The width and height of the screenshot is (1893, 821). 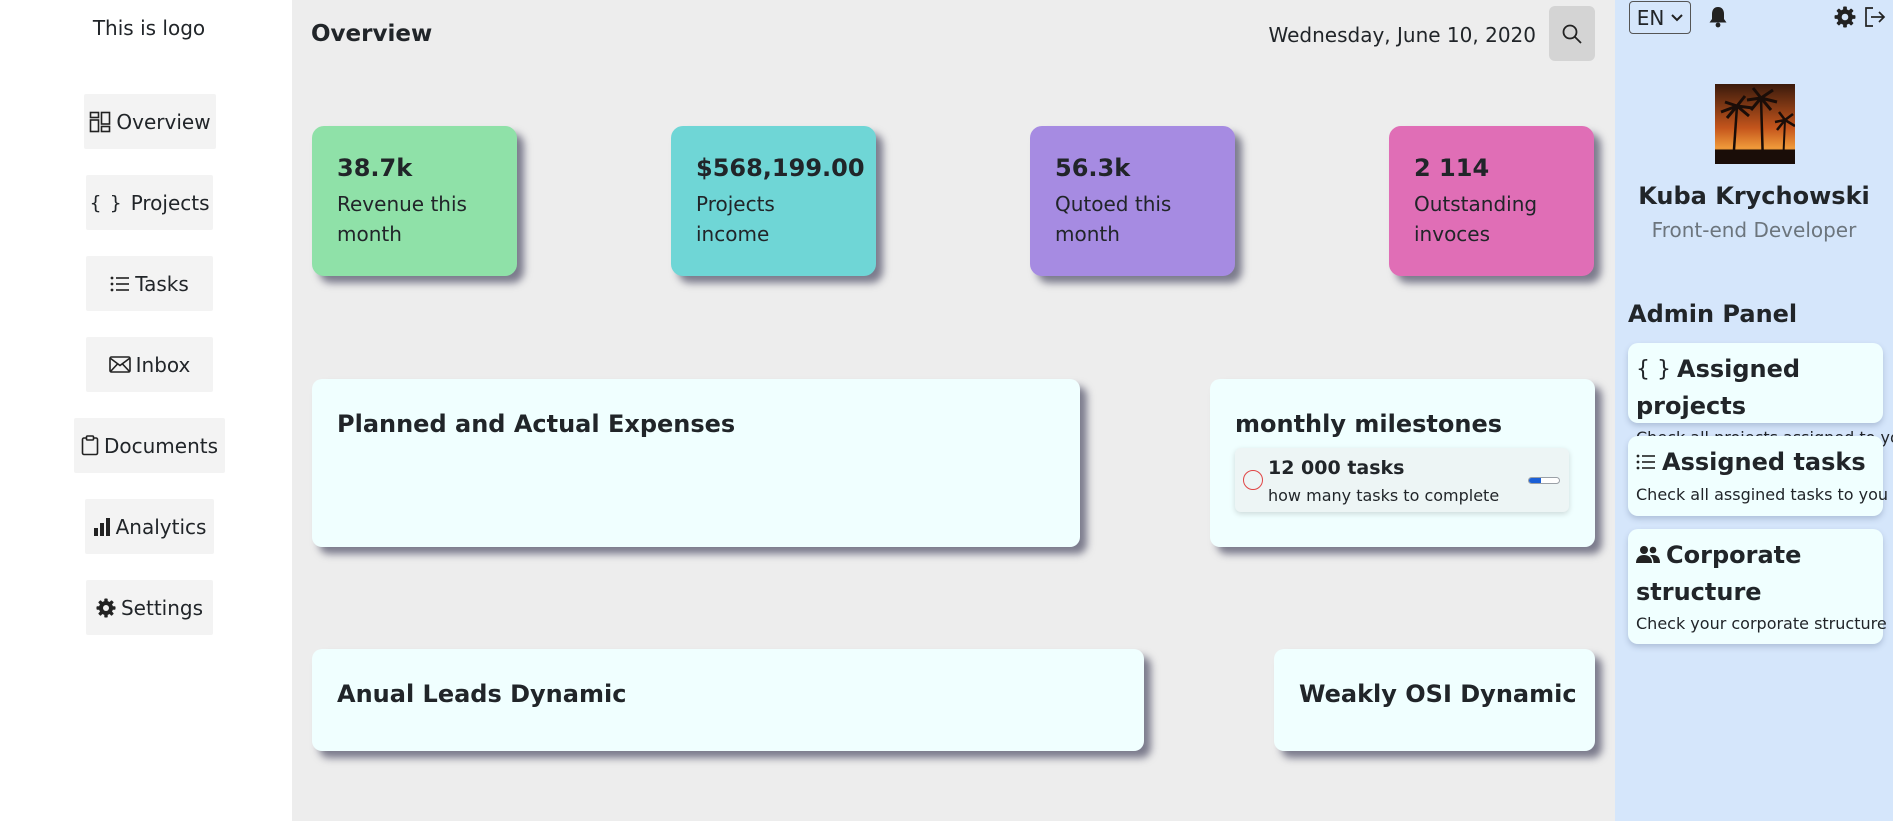 I want to click on chevron-down-icon, so click(x=1677, y=17).